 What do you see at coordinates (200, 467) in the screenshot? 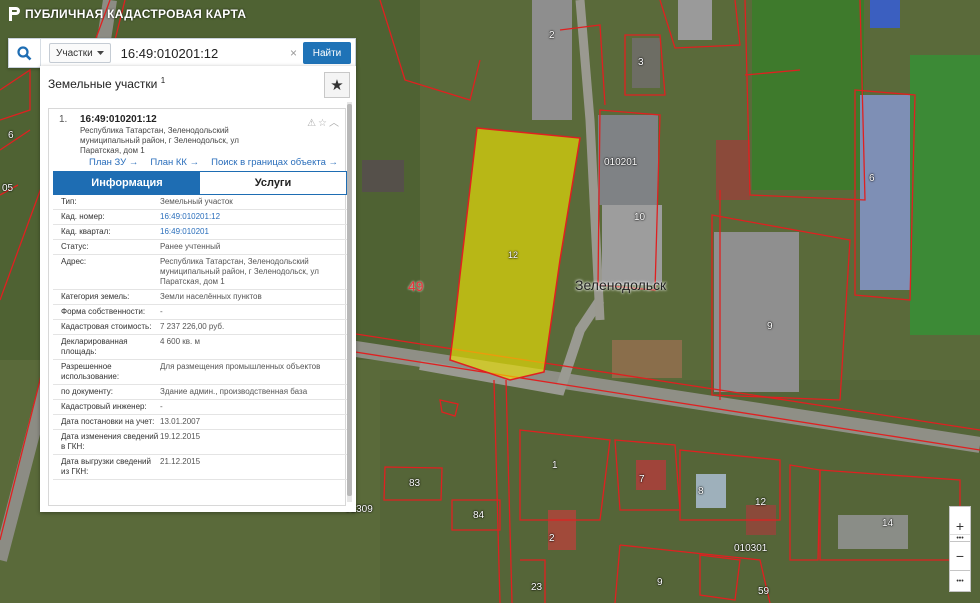
I see `property-row: Дата выгрузки сведений из ГКН: 21.12.2015` at bounding box center [200, 467].